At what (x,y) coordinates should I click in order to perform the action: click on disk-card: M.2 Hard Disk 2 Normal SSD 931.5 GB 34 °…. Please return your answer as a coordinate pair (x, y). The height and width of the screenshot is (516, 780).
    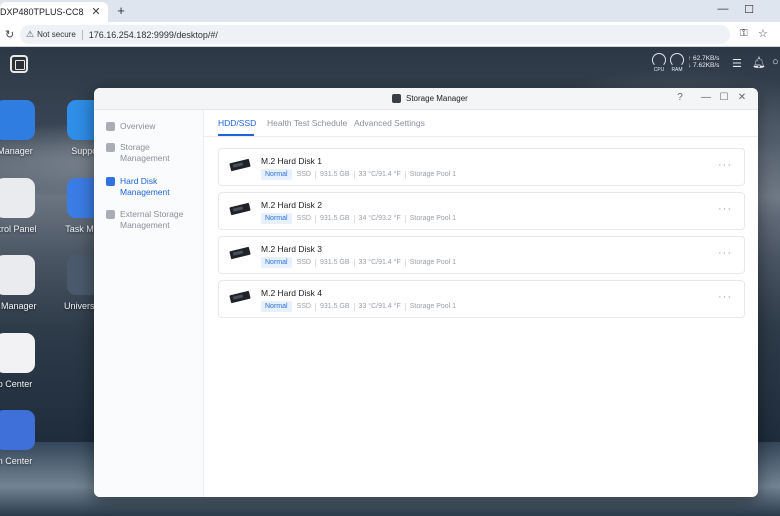
    Looking at the image, I should click on (481, 211).